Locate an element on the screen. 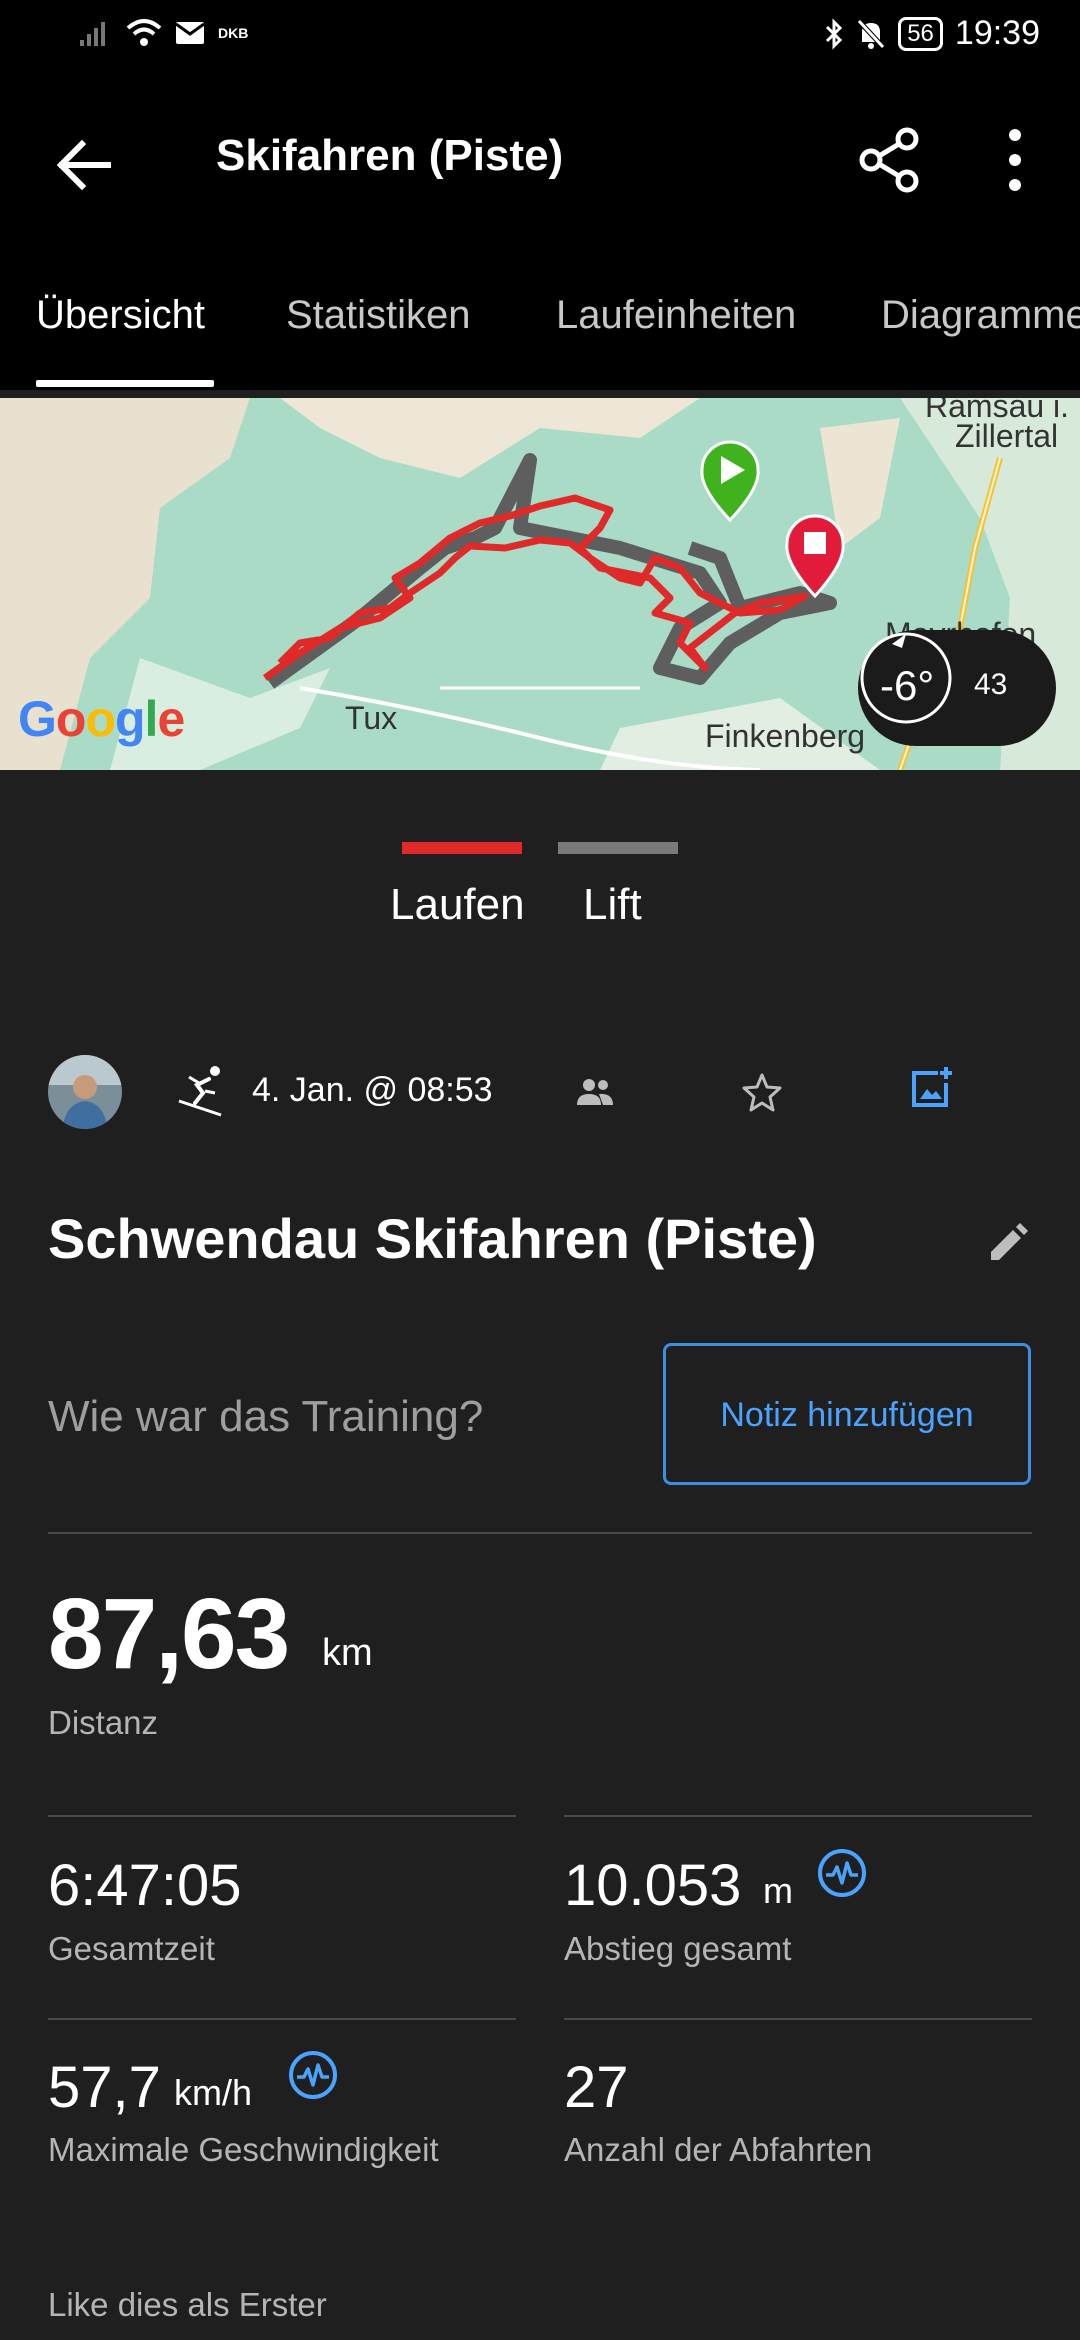 This screenshot has width=1080, height=2340. descent-value: 10.053 is located at coordinates (653, 1885).